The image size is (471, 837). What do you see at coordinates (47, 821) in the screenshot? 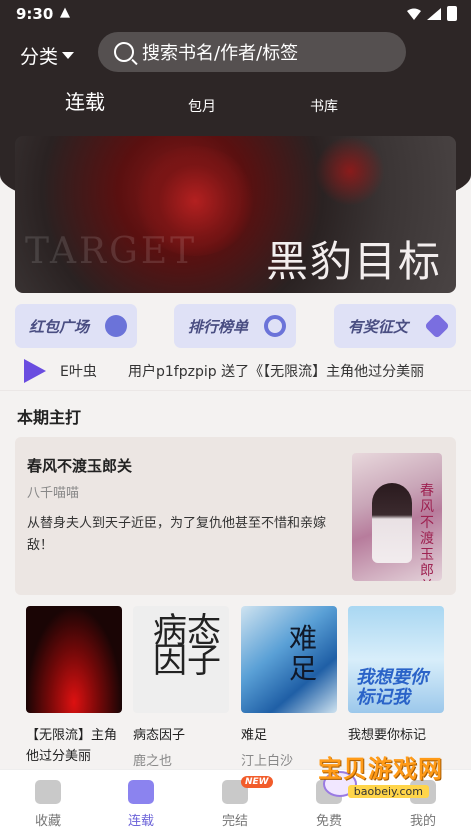
I see `nav-label: 收藏` at bounding box center [47, 821].